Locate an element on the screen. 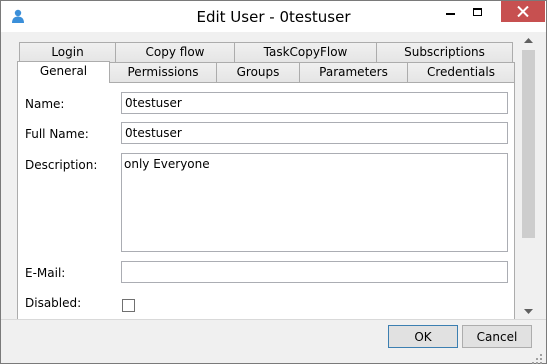 This screenshot has height=364, width=547. close-icon is located at coordinates (523, 11).